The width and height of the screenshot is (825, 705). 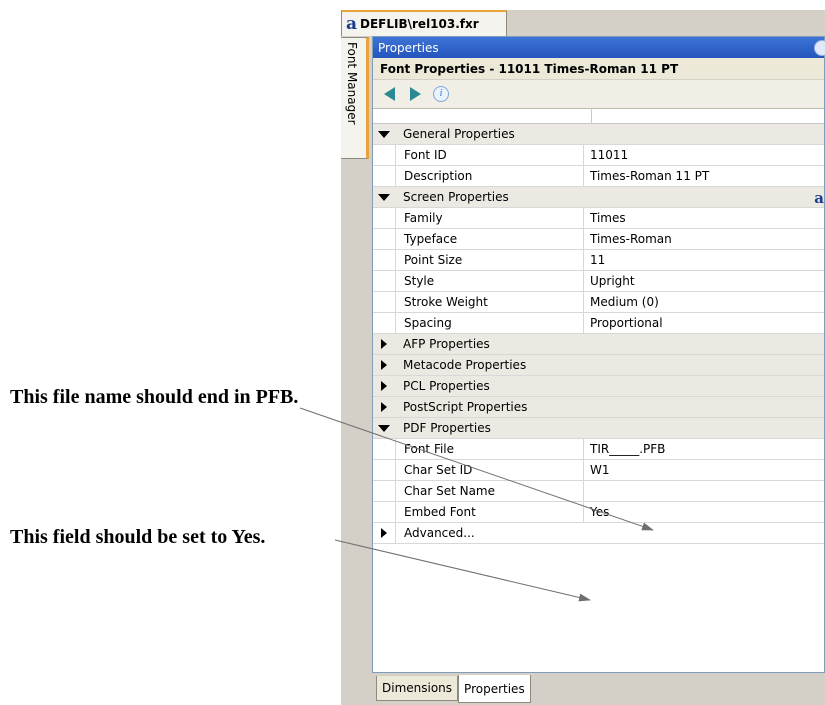 I want to click on forward-button, so click(x=415, y=94).